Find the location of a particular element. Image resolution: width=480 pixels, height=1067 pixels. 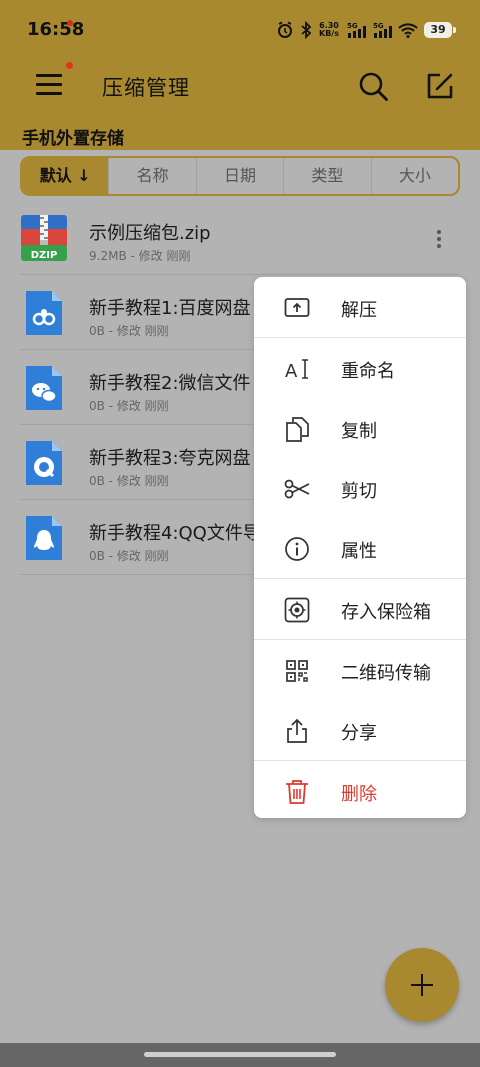

menu-item-properties: 属性 is located at coordinates (360, 548).